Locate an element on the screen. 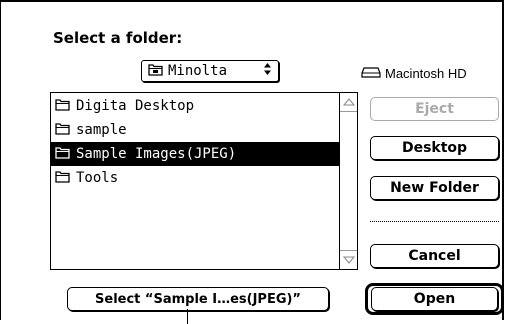 The width and height of the screenshot is (506, 324). list-item-label: sample is located at coordinates (101, 130).